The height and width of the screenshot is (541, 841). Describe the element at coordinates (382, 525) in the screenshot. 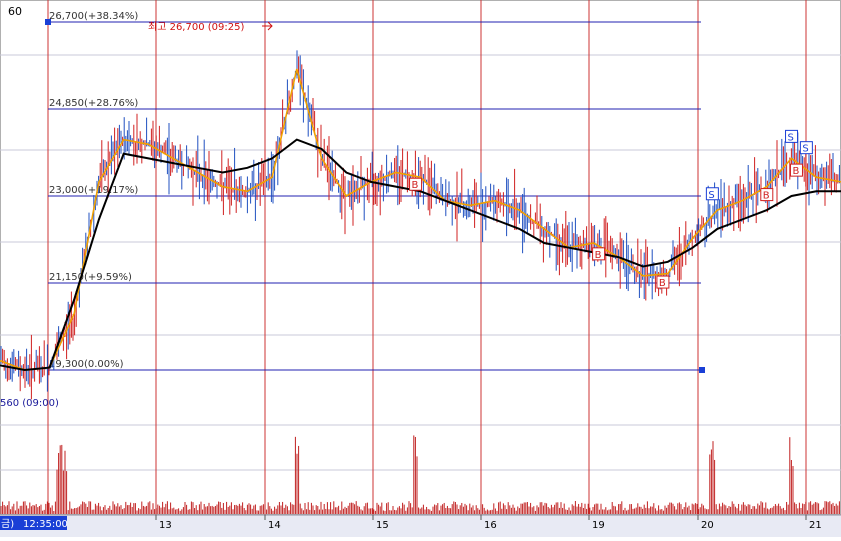

I see `x-tick-label: 15` at that location.